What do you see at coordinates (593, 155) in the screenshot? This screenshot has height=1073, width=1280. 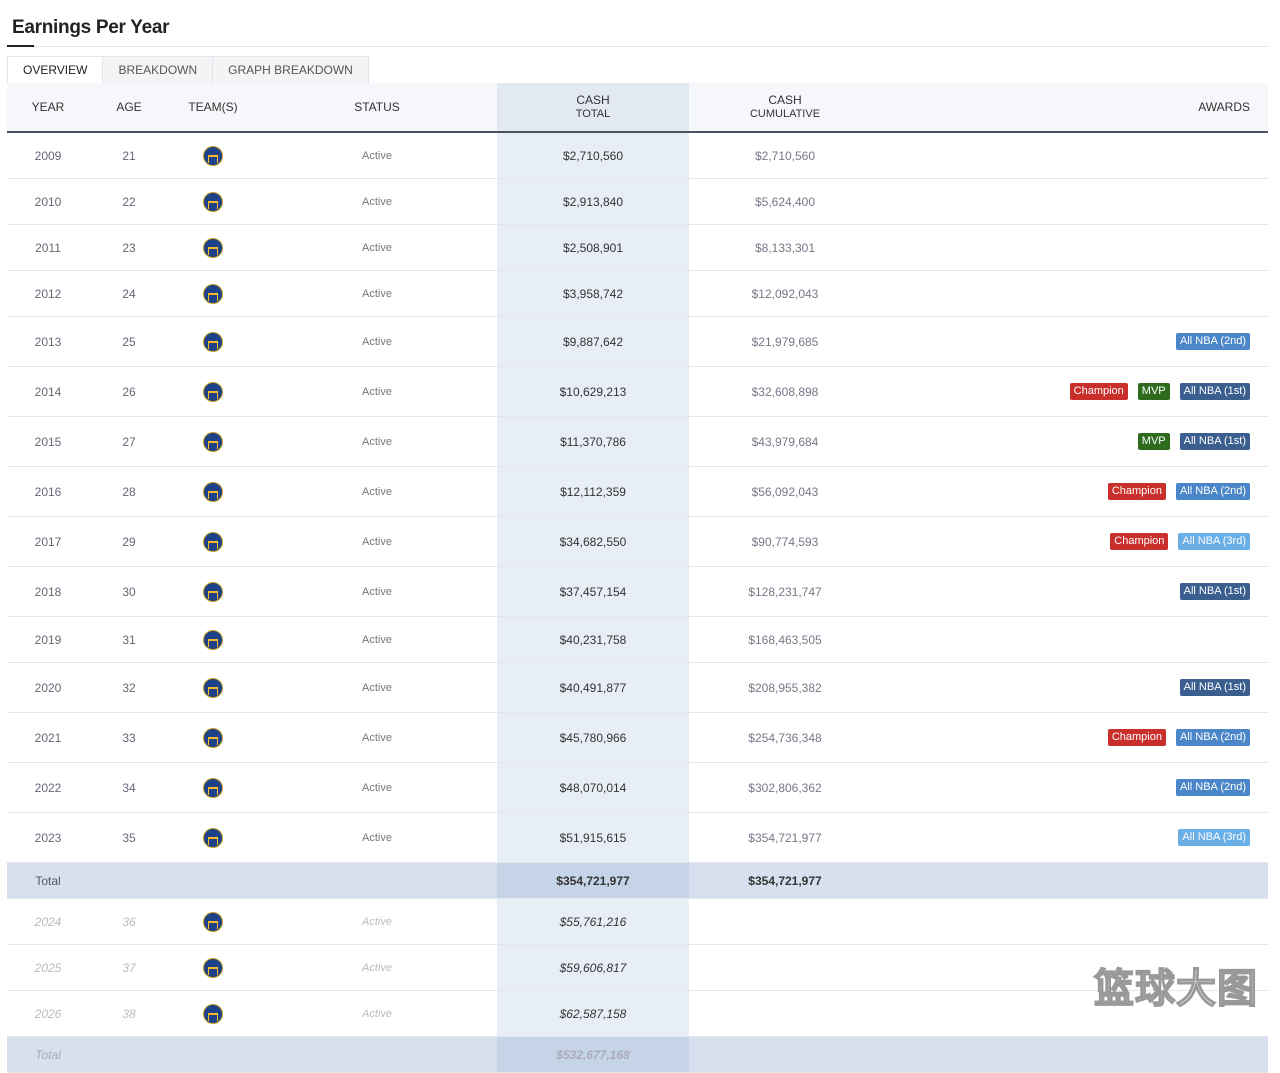 I see `cash-total-cell: $2,710,560` at bounding box center [593, 155].